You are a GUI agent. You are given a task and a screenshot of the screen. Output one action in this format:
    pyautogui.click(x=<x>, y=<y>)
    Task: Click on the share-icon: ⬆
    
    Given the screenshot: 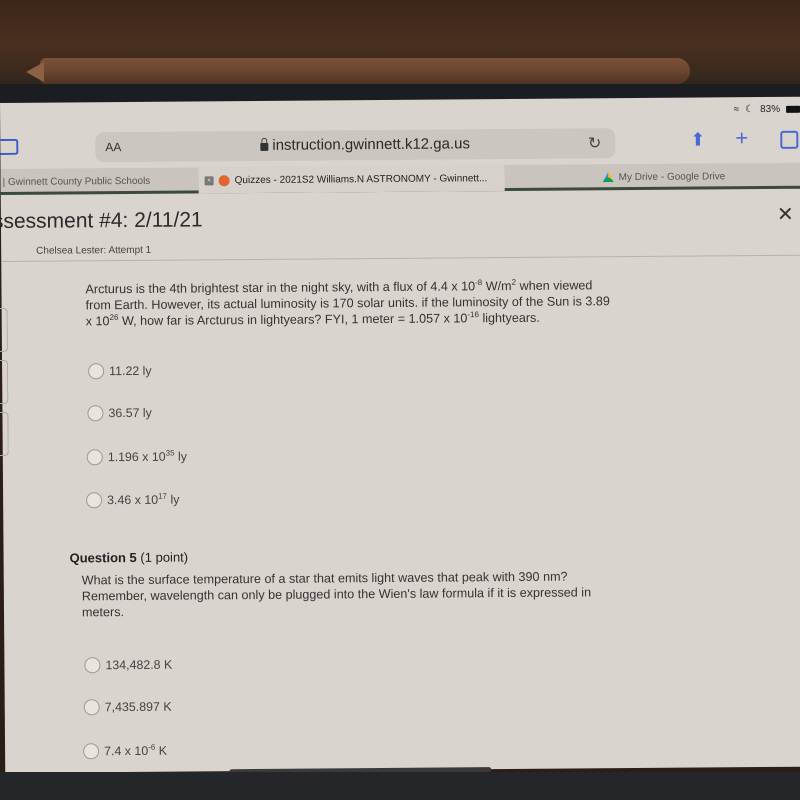 What is the action you would take?
    pyautogui.click(x=697, y=139)
    